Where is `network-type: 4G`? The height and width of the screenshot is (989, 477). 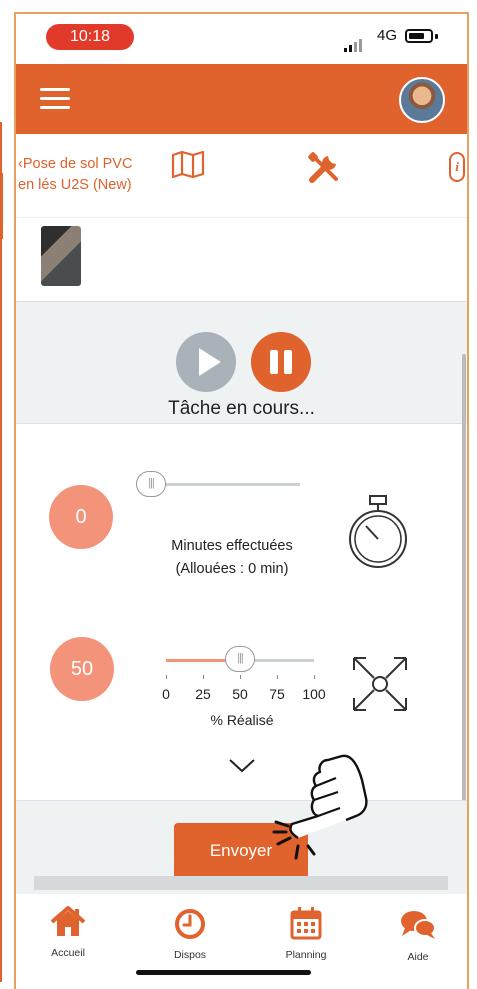 network-type: 4G is located at coordinates (387, 35).